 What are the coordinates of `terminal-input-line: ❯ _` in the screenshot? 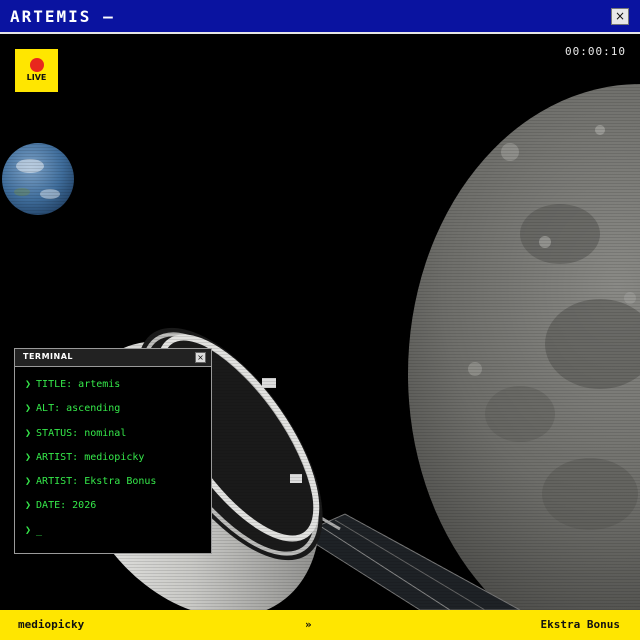 It's located at (90, 537).